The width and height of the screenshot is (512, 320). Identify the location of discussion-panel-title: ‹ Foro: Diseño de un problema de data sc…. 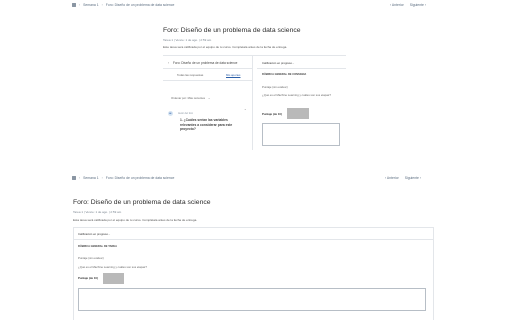
(203, 63).